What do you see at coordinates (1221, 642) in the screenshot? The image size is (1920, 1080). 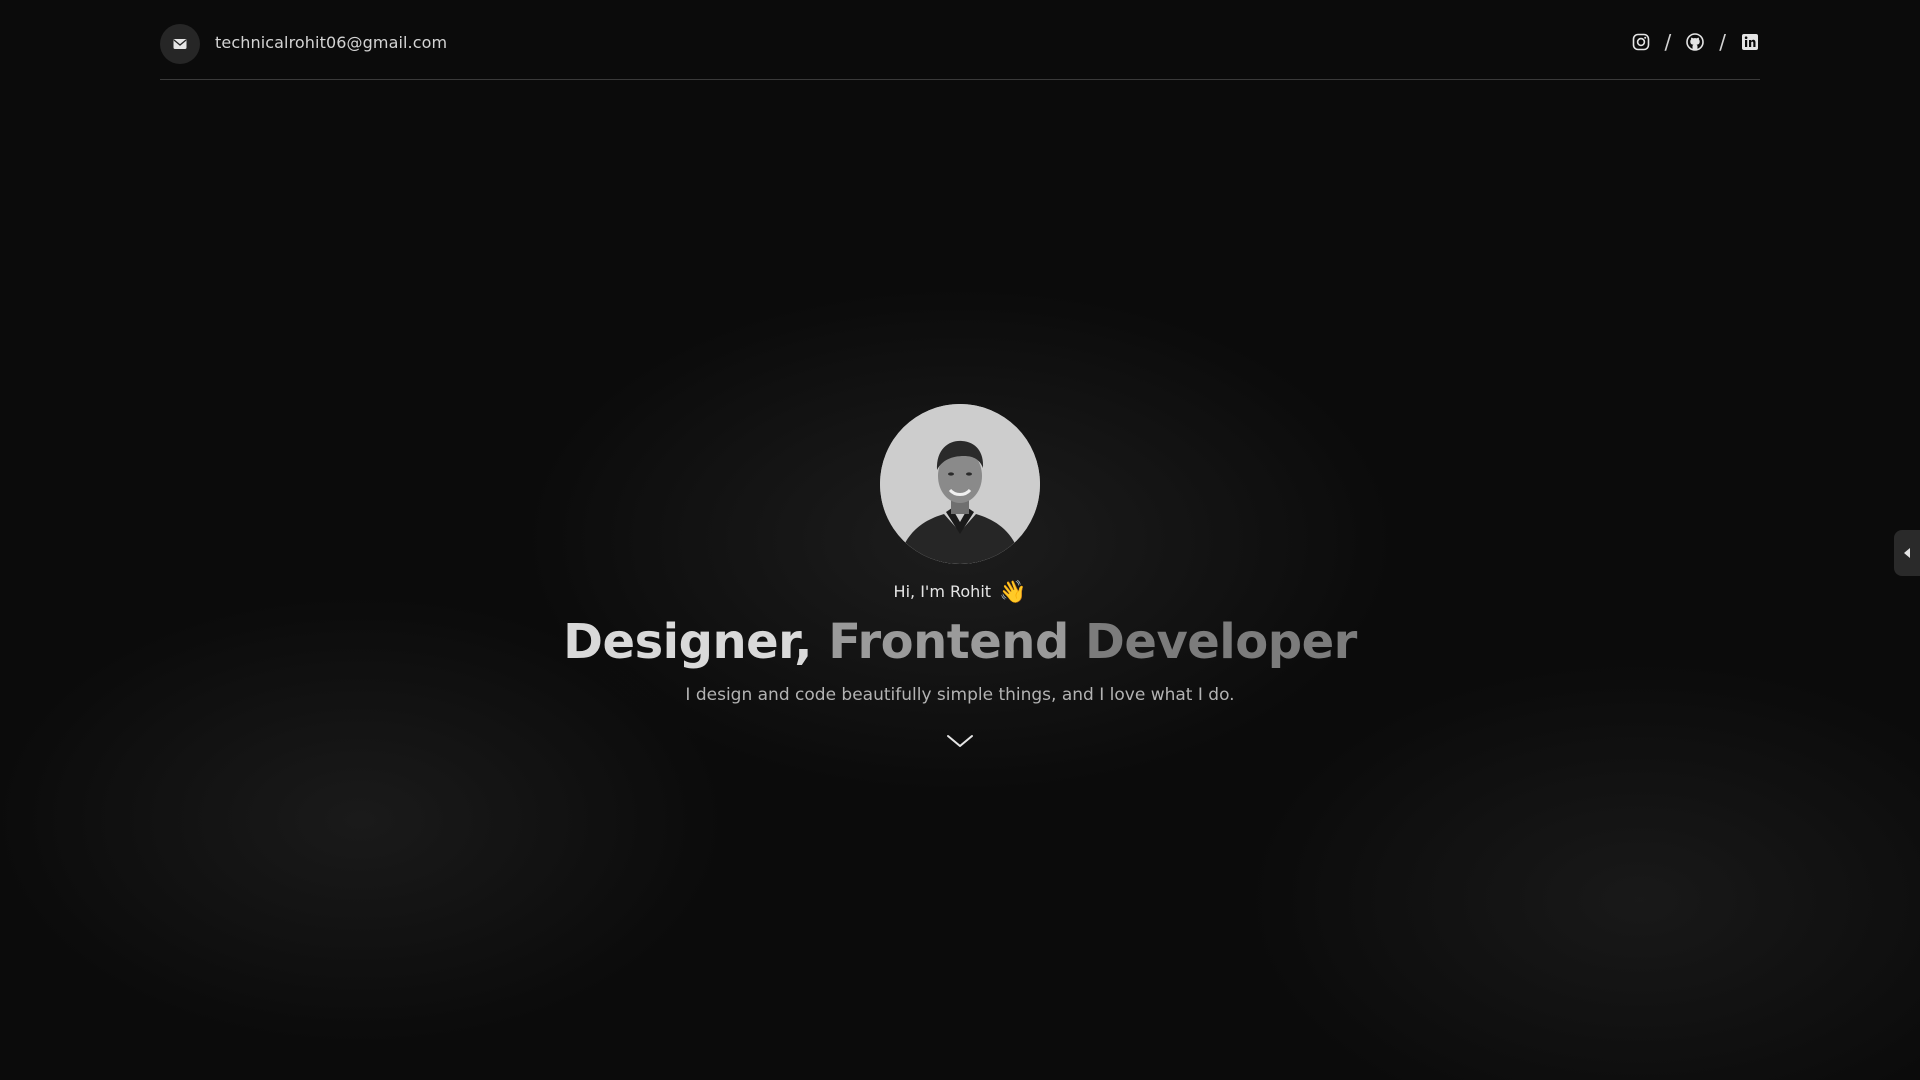 I see `headline-part-3: Developer` at bounding box center [1221, 642].